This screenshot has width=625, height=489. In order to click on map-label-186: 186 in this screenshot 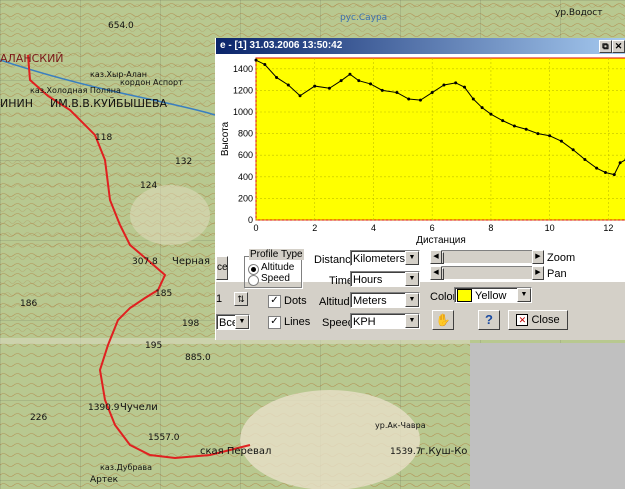, I will do `click(28, 304)`.